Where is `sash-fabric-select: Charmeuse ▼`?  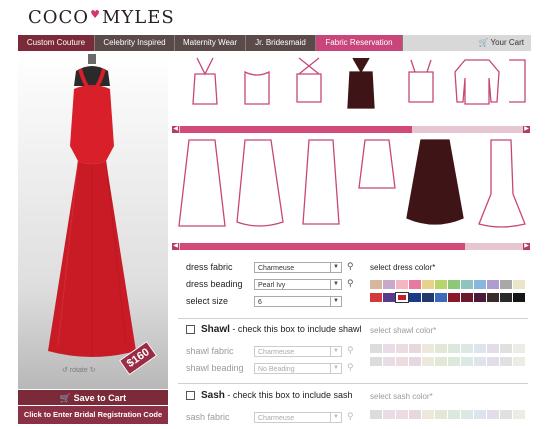 sash-fabric-select: Charmeuse ▼ is located at coordinates (298, 417).